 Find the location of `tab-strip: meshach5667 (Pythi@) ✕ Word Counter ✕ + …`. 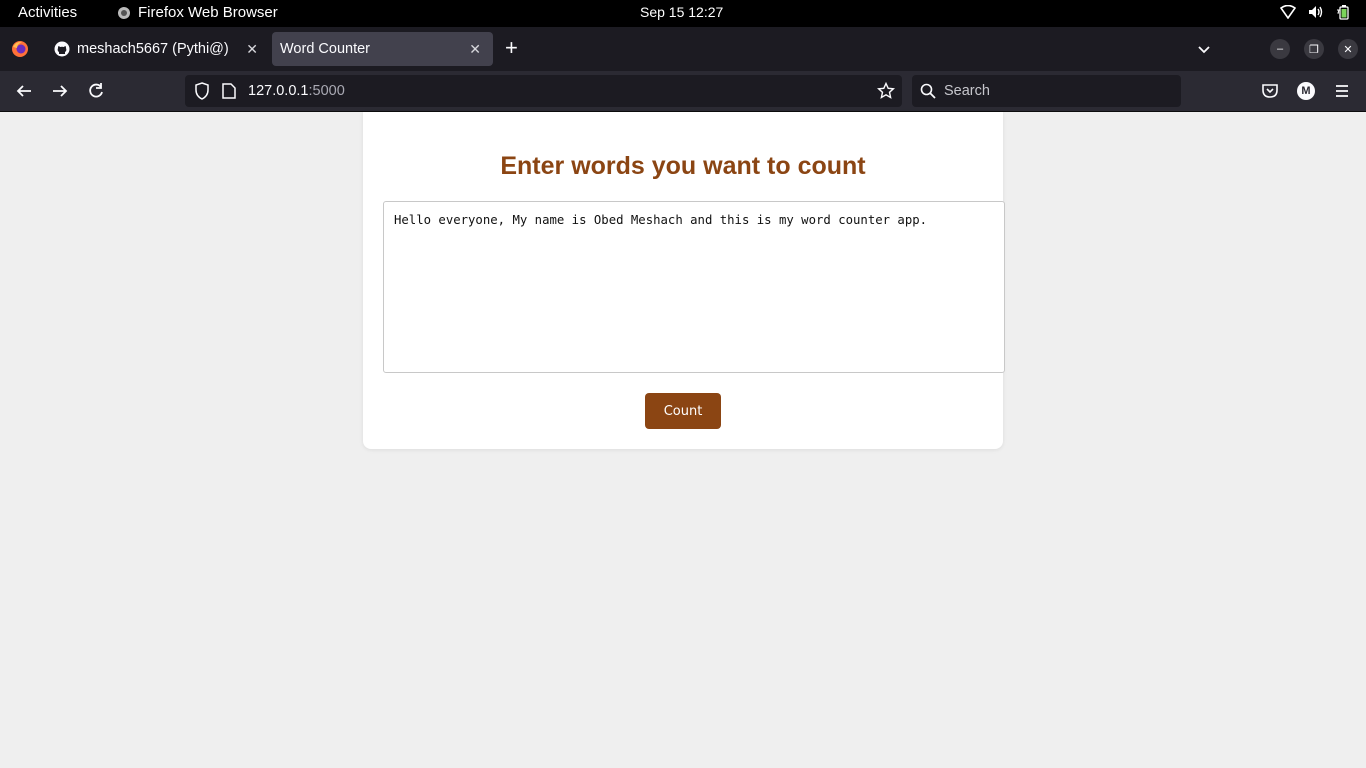

tab-strip: meshach5667 (Pythi@) ✕ Word Counter ✕ + … is located at coordinates (683, 49).